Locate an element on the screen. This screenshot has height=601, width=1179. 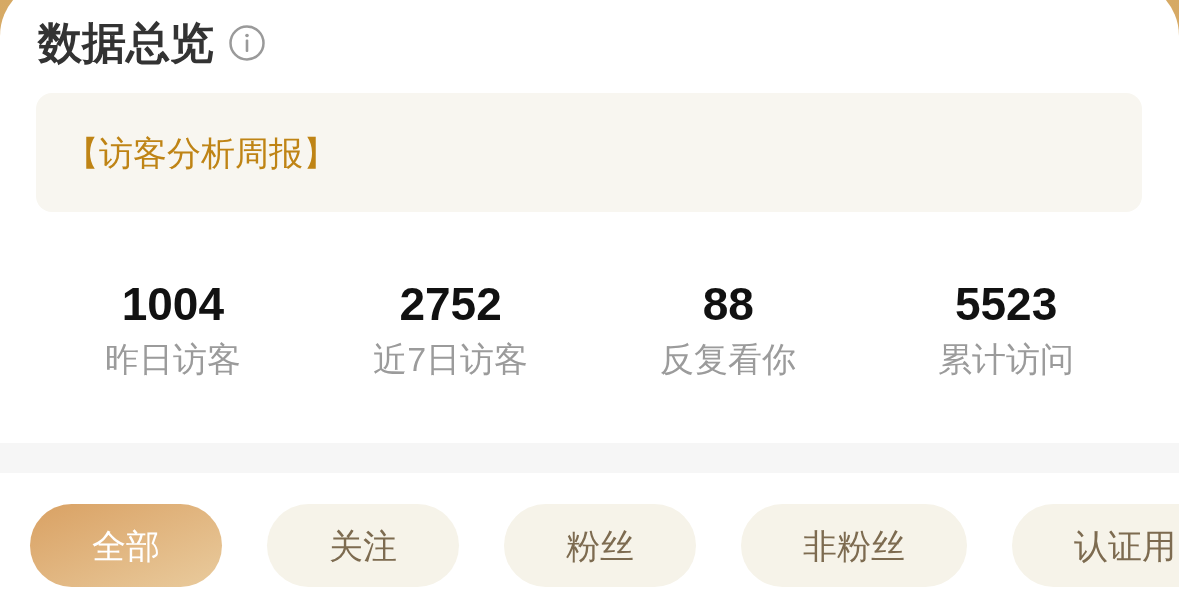
stat-value: 1004 is located at coordinates (173, 304).